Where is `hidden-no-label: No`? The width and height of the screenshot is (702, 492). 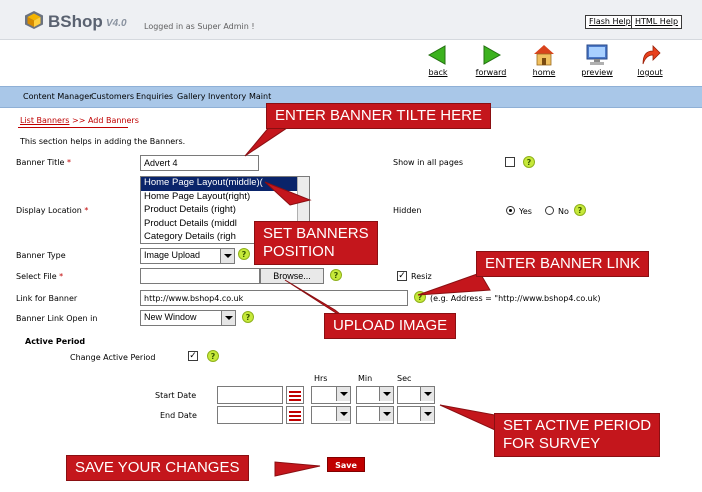
hidden-no-label: No is located at coordinates (563, 211).